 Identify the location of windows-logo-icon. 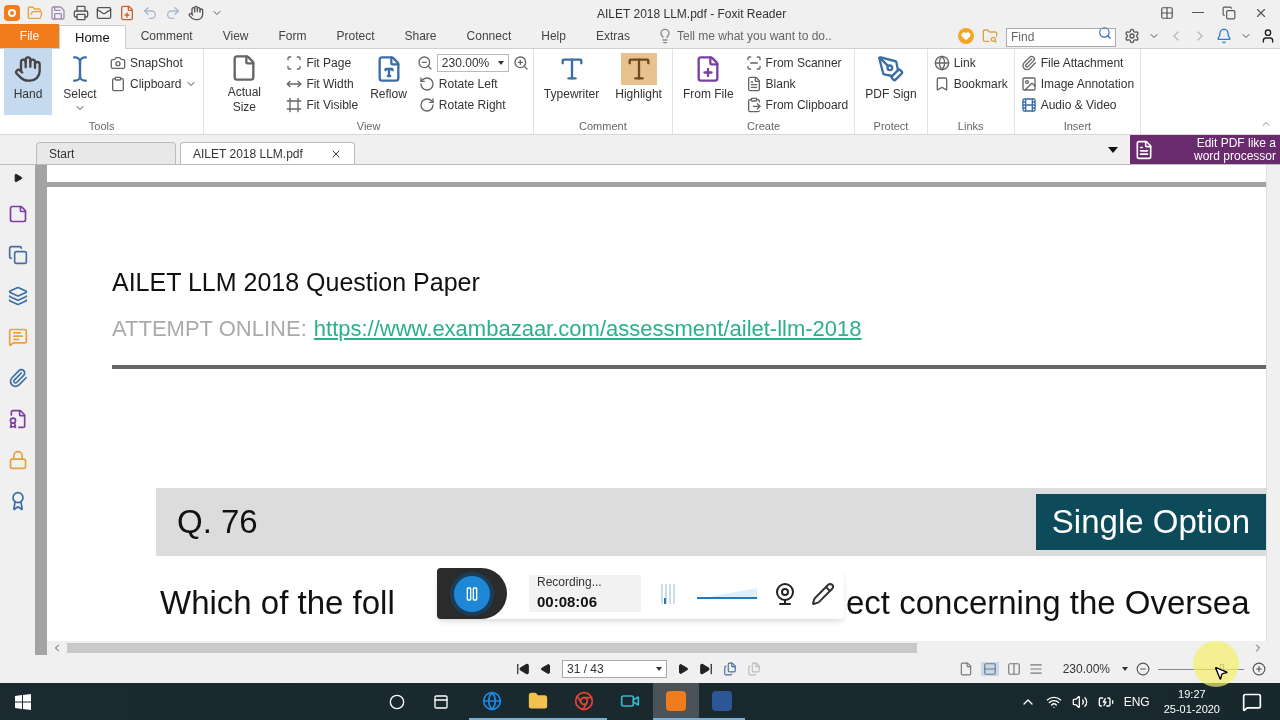
(23, 701).